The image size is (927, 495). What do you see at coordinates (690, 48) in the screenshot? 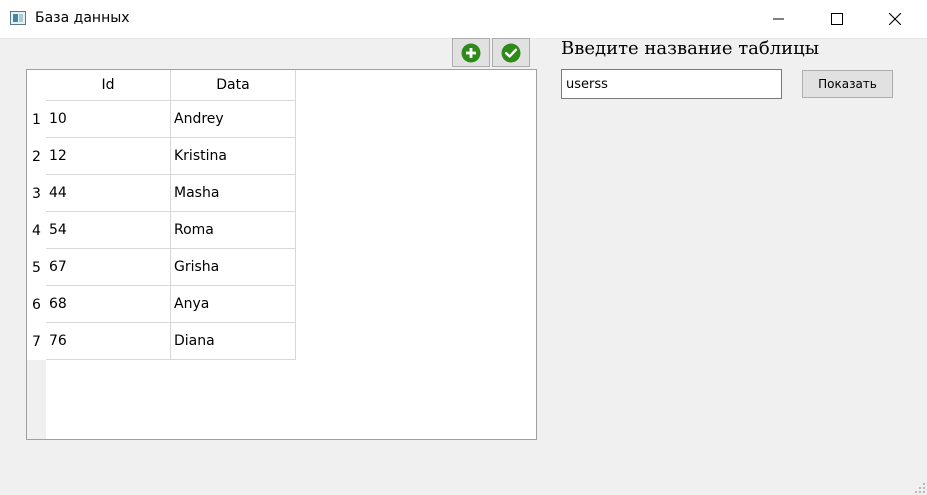
I see `table-name-prompt: Введите название таблицы` at bounding box center [690, 48].